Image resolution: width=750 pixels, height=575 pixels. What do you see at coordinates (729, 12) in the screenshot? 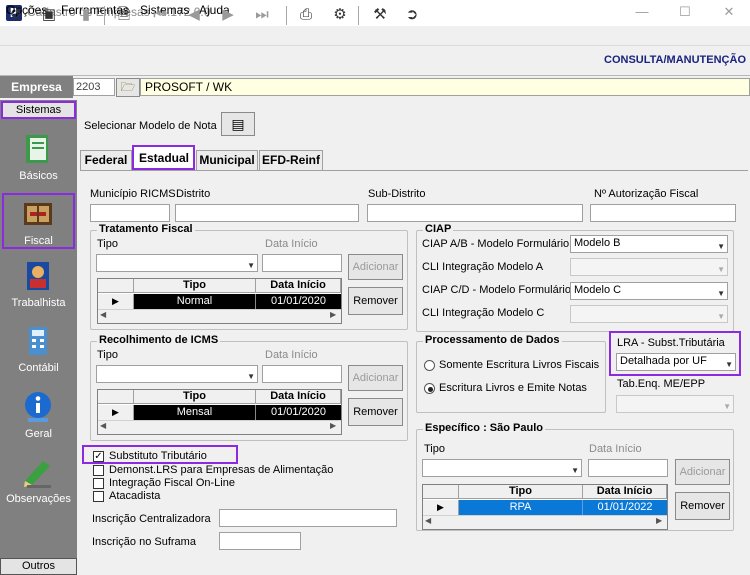
I see `close-icon: ✕` at bounding box center [729, 12].